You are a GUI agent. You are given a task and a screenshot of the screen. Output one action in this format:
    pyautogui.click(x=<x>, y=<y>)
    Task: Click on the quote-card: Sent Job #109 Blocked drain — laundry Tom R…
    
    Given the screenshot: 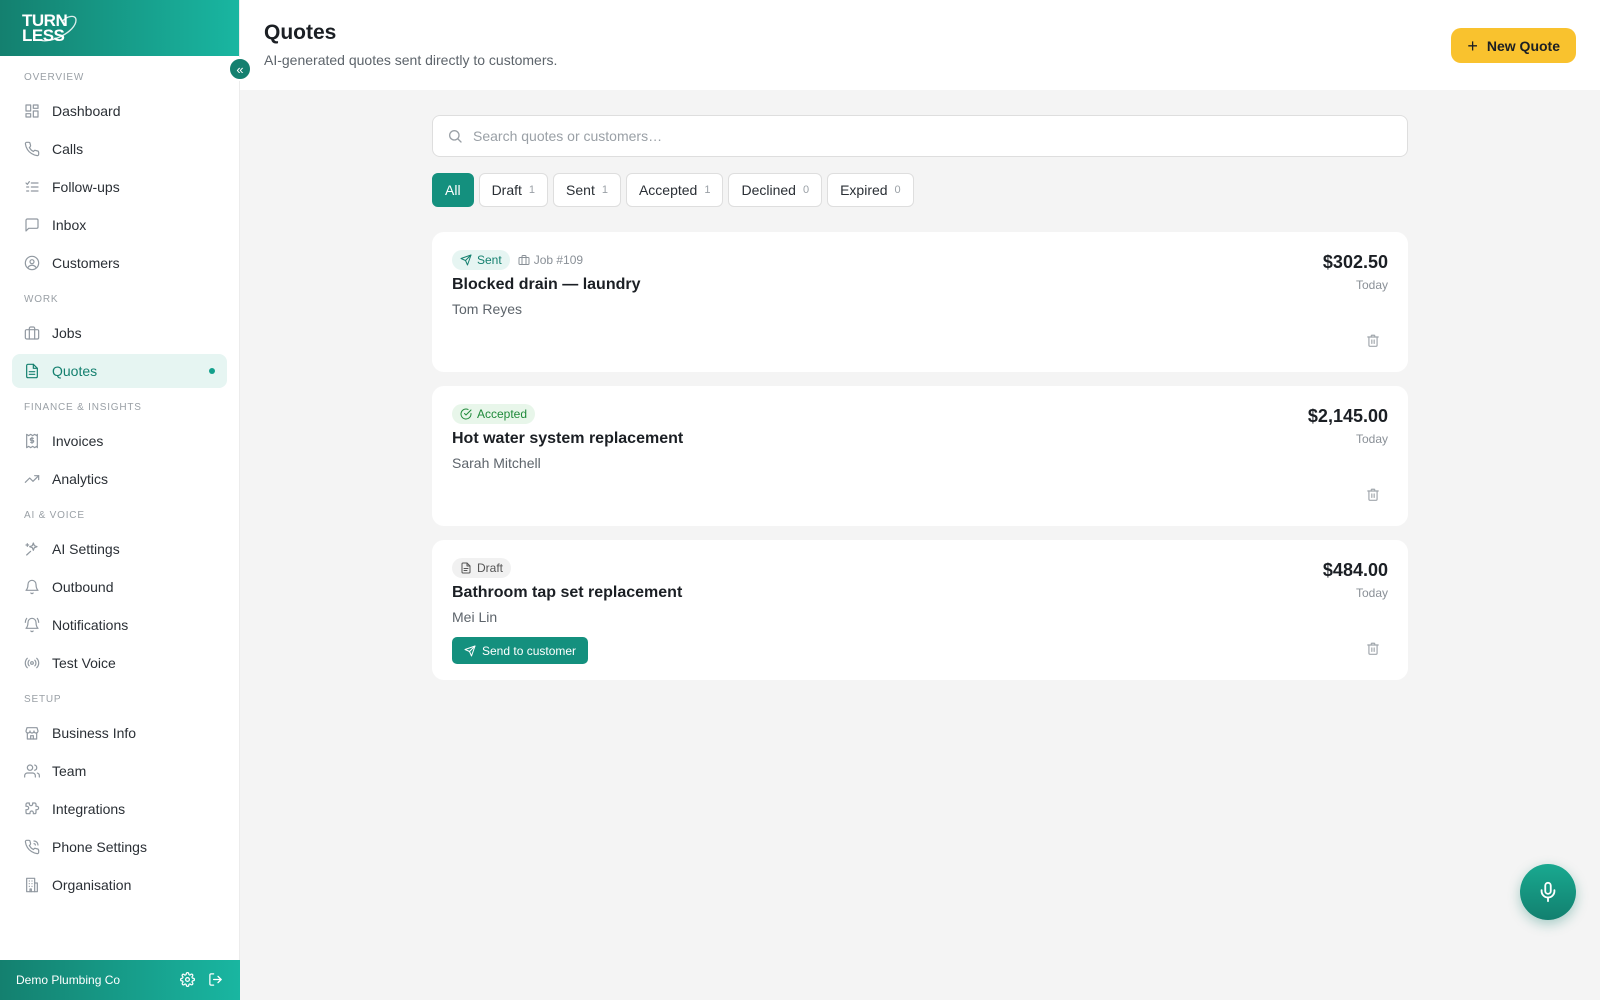 What is the action you would take?
    pyautogui.click(x=920, y=302)
    